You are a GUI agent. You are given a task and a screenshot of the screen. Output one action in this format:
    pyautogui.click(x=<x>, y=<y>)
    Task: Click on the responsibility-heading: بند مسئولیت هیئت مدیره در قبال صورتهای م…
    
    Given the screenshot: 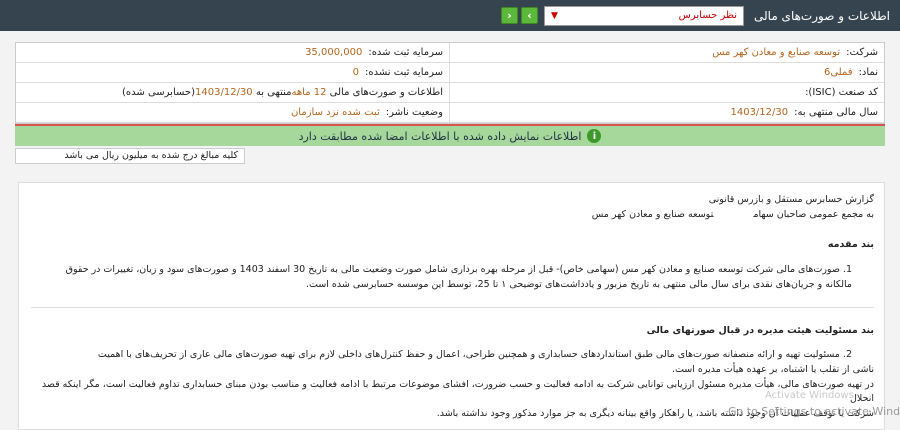 What is the action you would take?
    pyautogui.click(x=760, y=330)
    